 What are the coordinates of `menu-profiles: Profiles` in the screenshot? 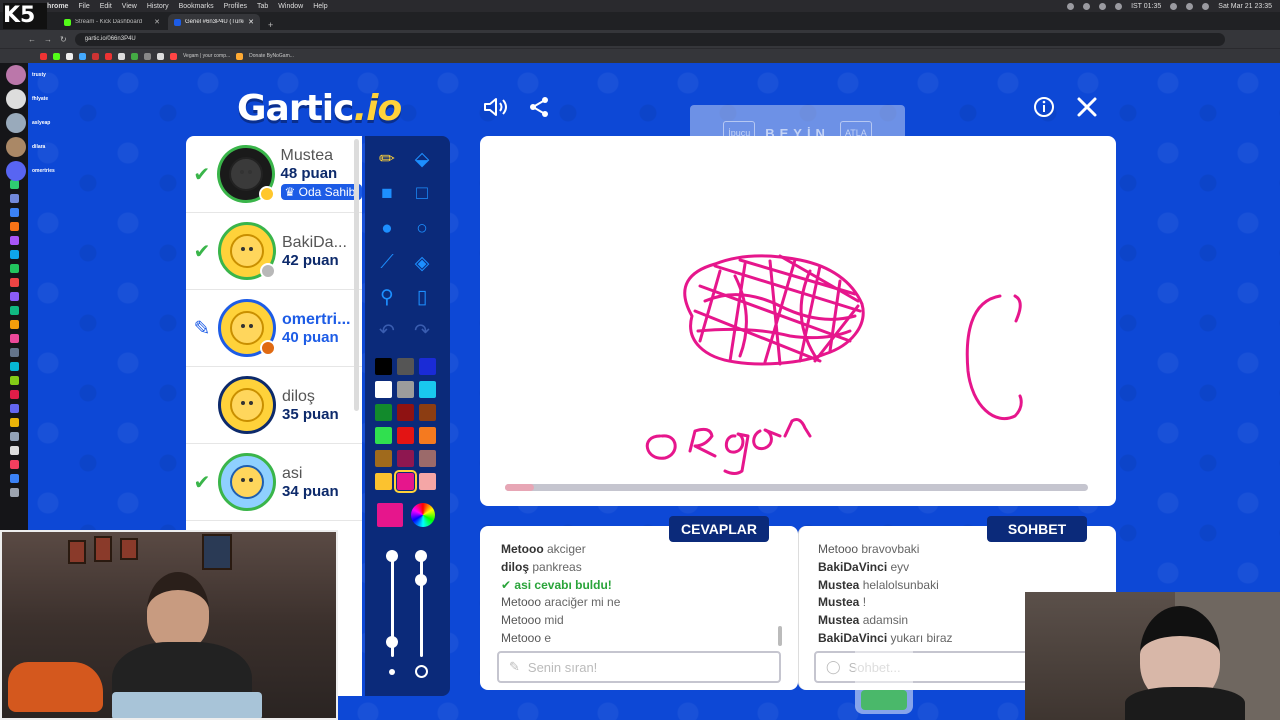 It's located at (235, 6).